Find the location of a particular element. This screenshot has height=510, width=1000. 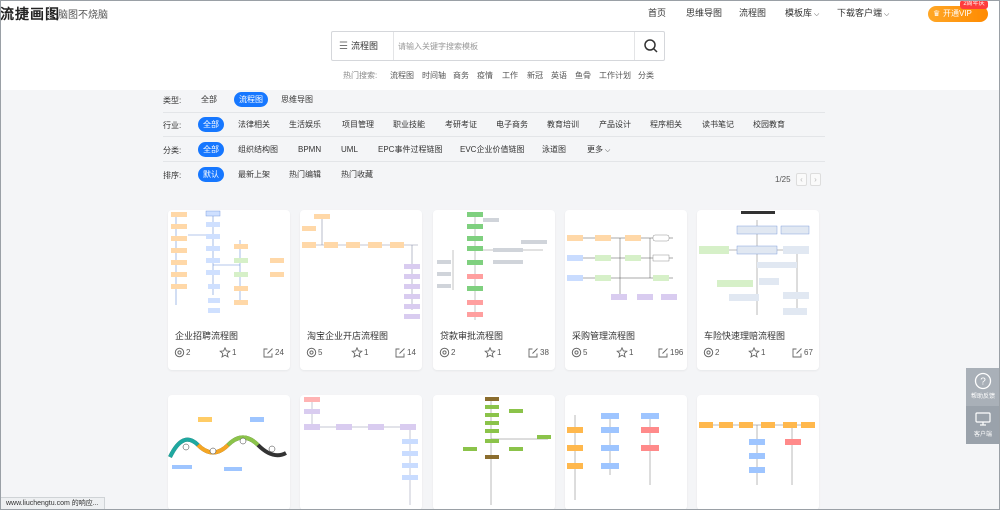

chip-industry: 考研考证 is located at coordinates (461, 124).